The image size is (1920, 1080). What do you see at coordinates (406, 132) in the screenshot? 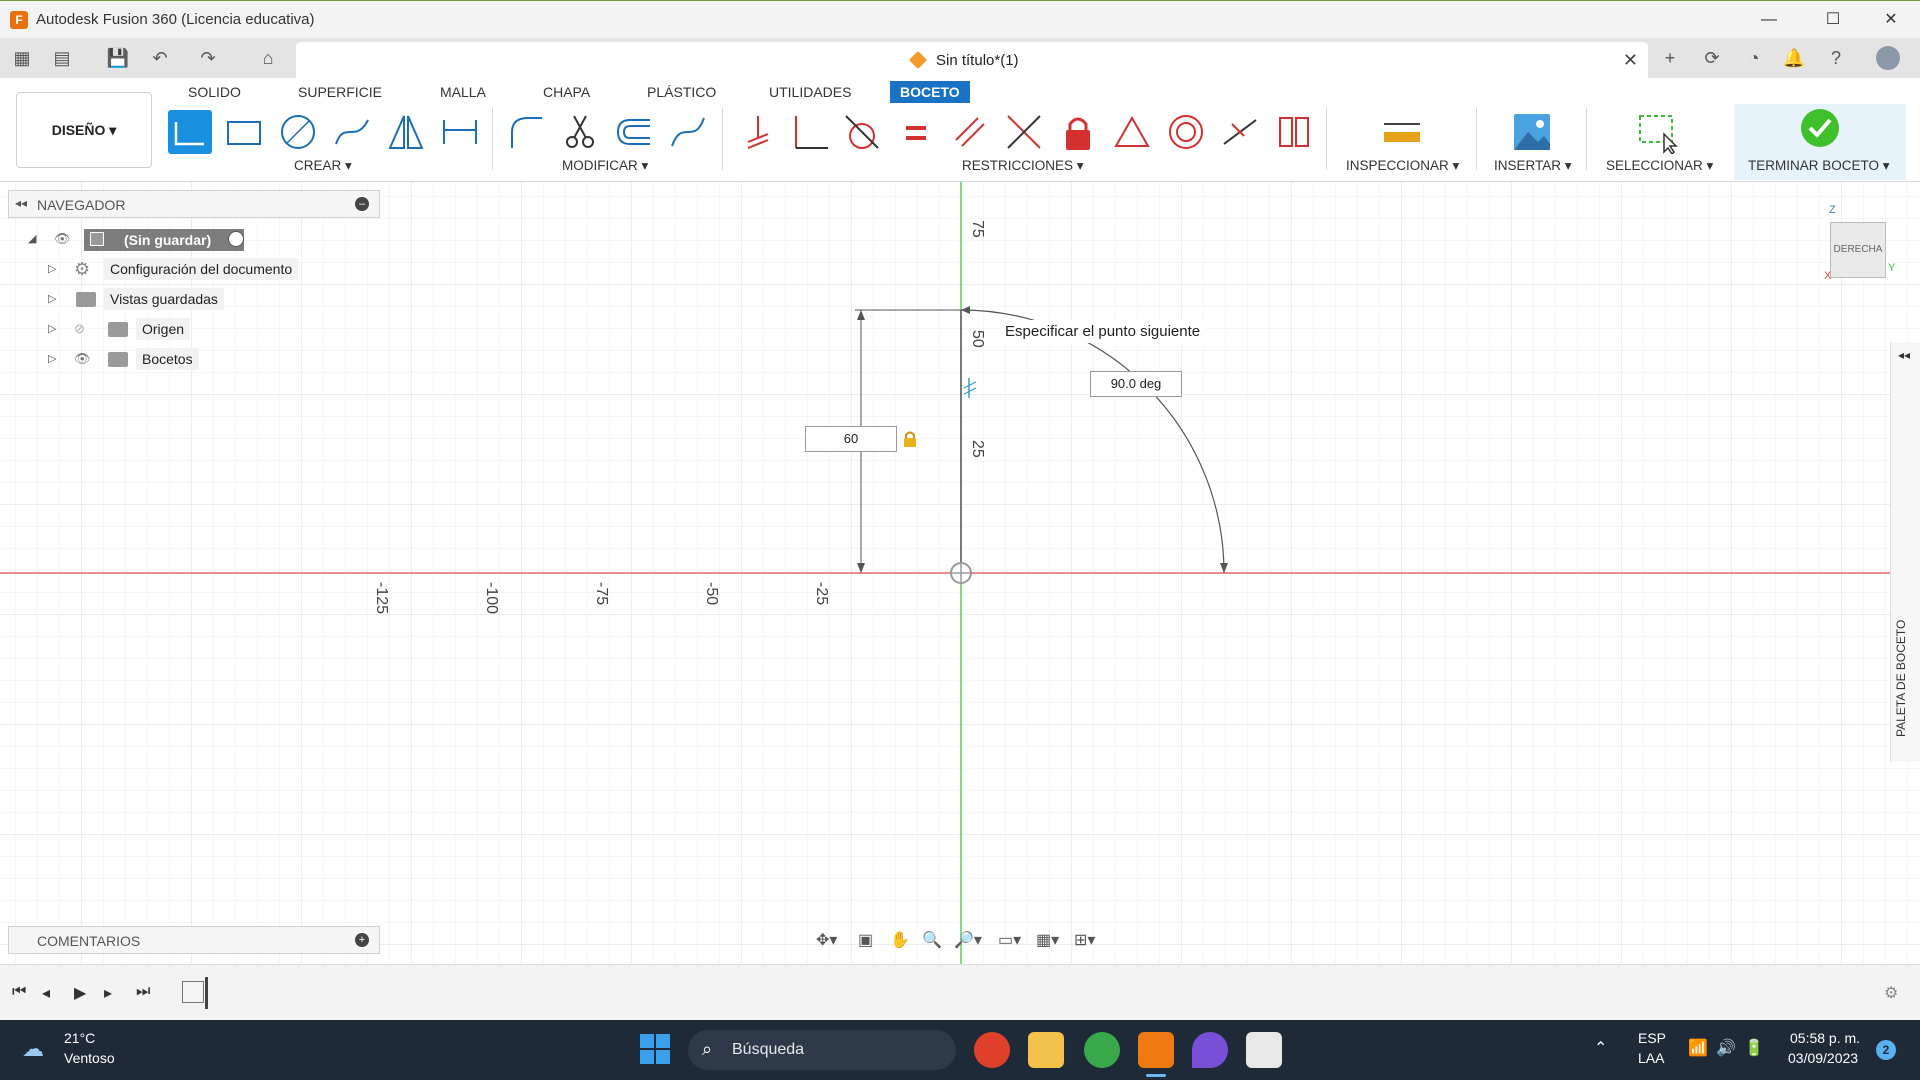
I see `mirror-tool-icon` at bounding box center [406, 132].